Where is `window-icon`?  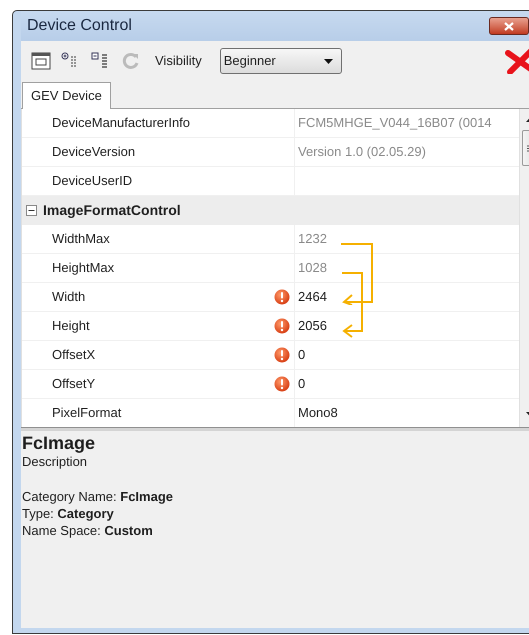 window-icon is located at coordinates (41, 61).